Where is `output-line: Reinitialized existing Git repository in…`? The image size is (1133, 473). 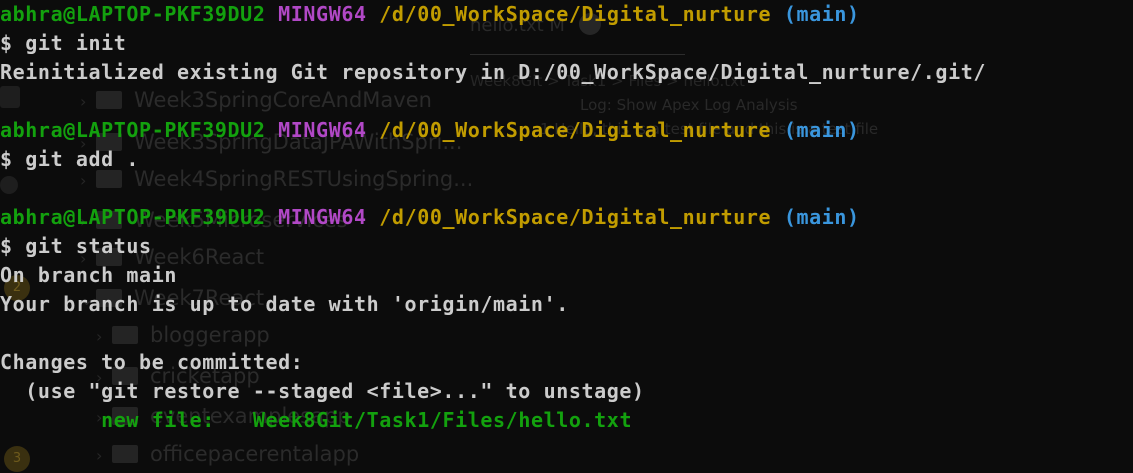
output-line: Reinitialized existing Git repository in… is located at coordinates (493, 72).